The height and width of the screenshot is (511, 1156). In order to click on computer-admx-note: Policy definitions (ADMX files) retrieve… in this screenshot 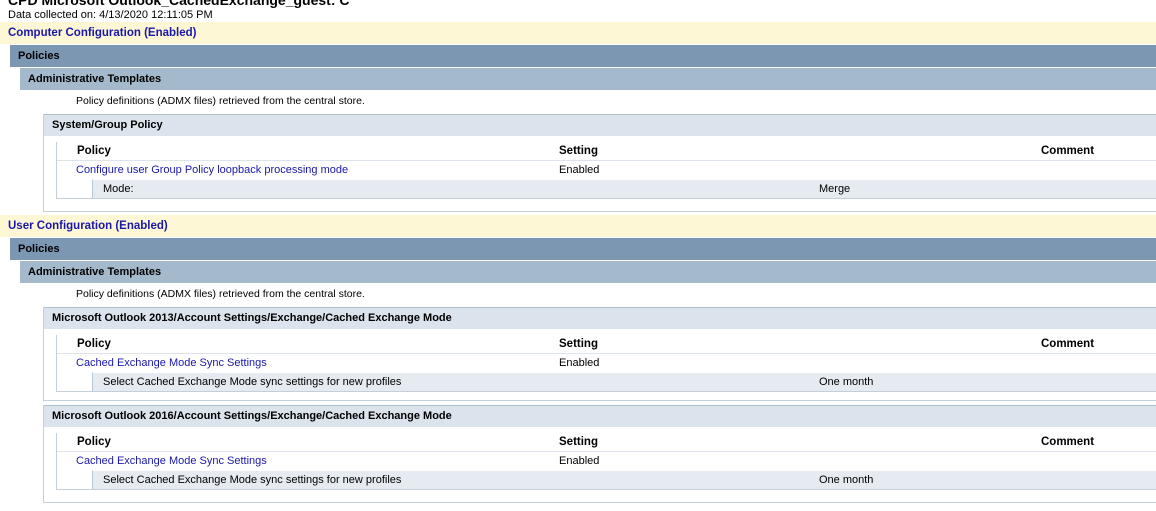, I will do `click(220, 101)`.